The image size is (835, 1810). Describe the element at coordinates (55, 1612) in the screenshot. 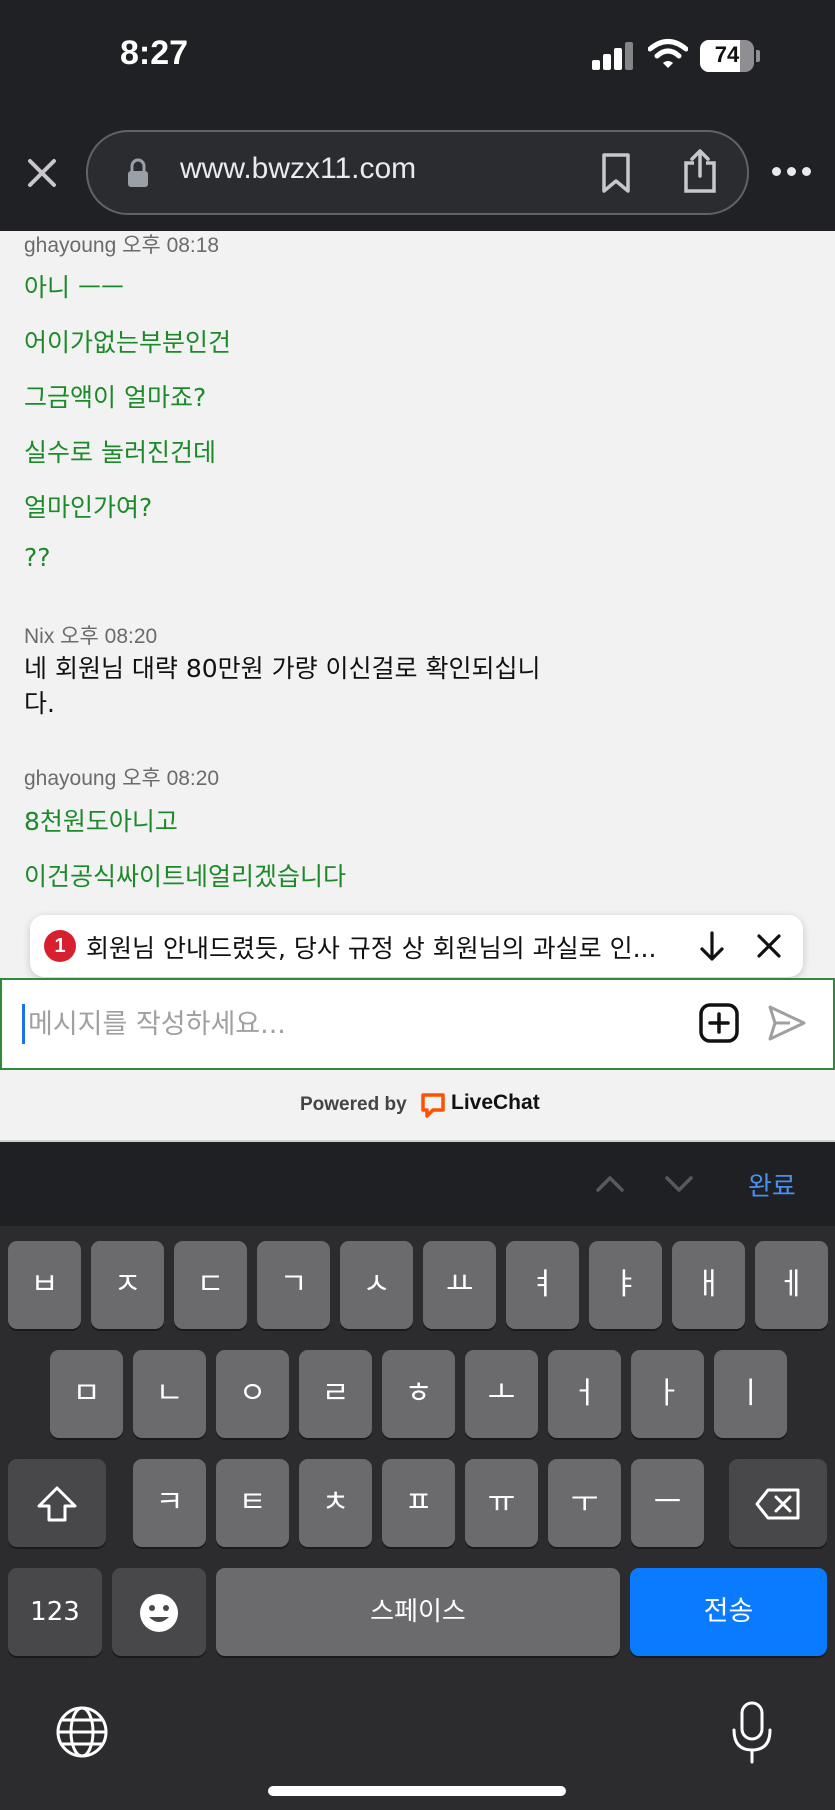

I see `numbers-key: 123` at that location.